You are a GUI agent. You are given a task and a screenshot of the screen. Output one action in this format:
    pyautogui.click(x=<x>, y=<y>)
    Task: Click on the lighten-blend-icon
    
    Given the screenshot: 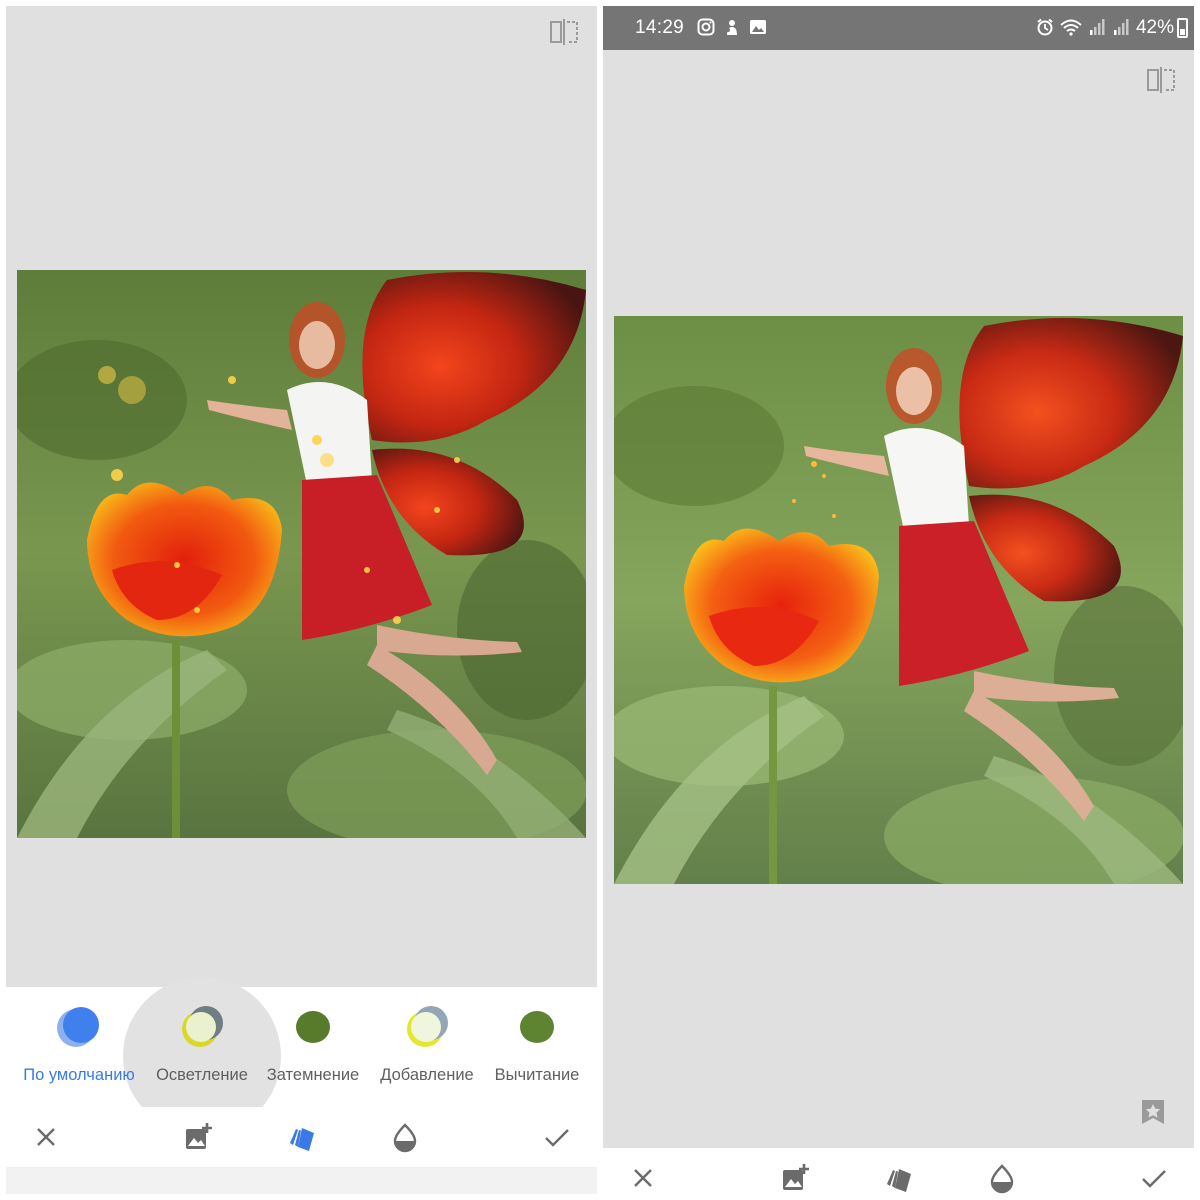 What is the action you would take?
    pyautogui.click(x=202, y=1027)
    